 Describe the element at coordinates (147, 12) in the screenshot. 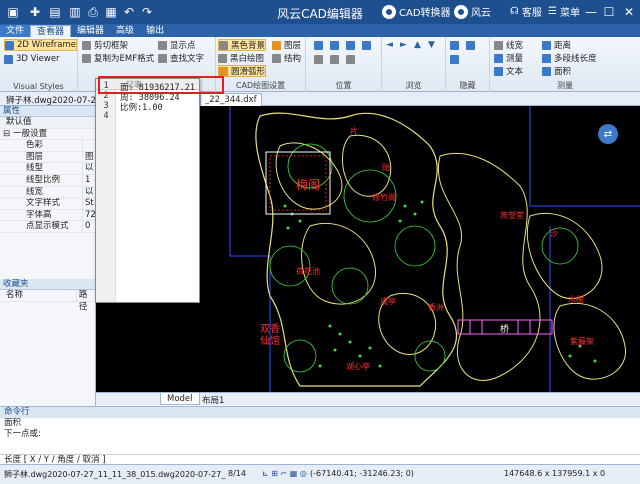

I see `redo-icon: ↷` at that location.